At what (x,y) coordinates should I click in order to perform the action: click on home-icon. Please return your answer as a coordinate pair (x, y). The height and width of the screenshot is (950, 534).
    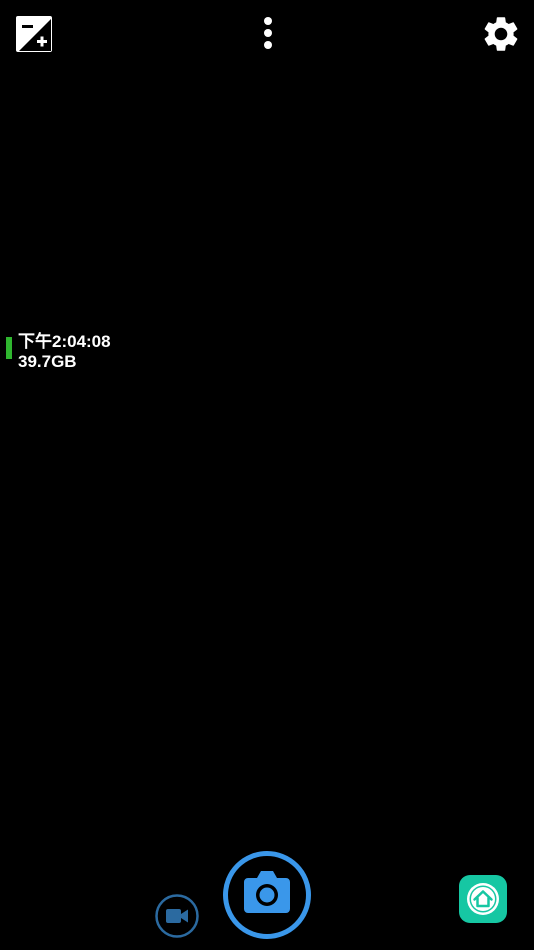
    Looking at the image, I should click on (483, 899).